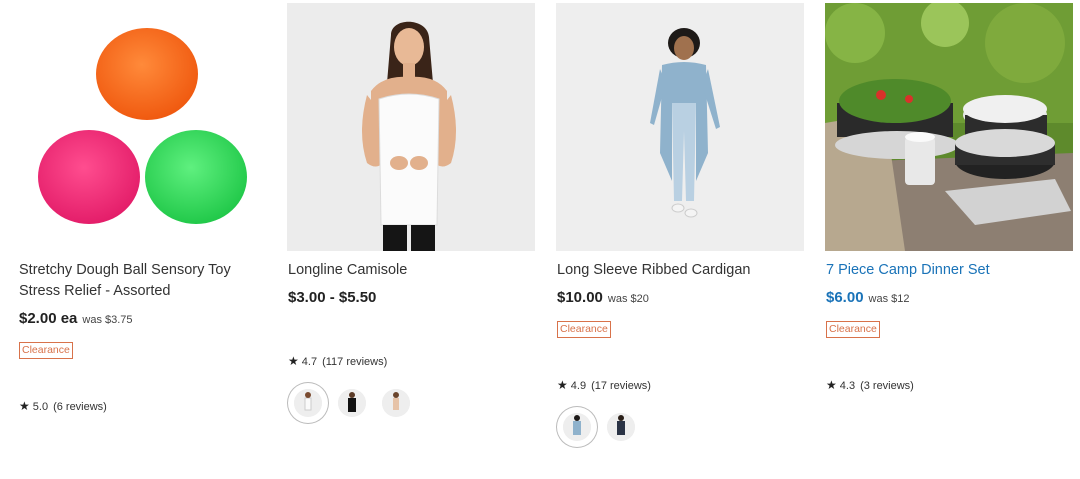  I want to click on product-price: $2.00 ea, so click(48, 318).